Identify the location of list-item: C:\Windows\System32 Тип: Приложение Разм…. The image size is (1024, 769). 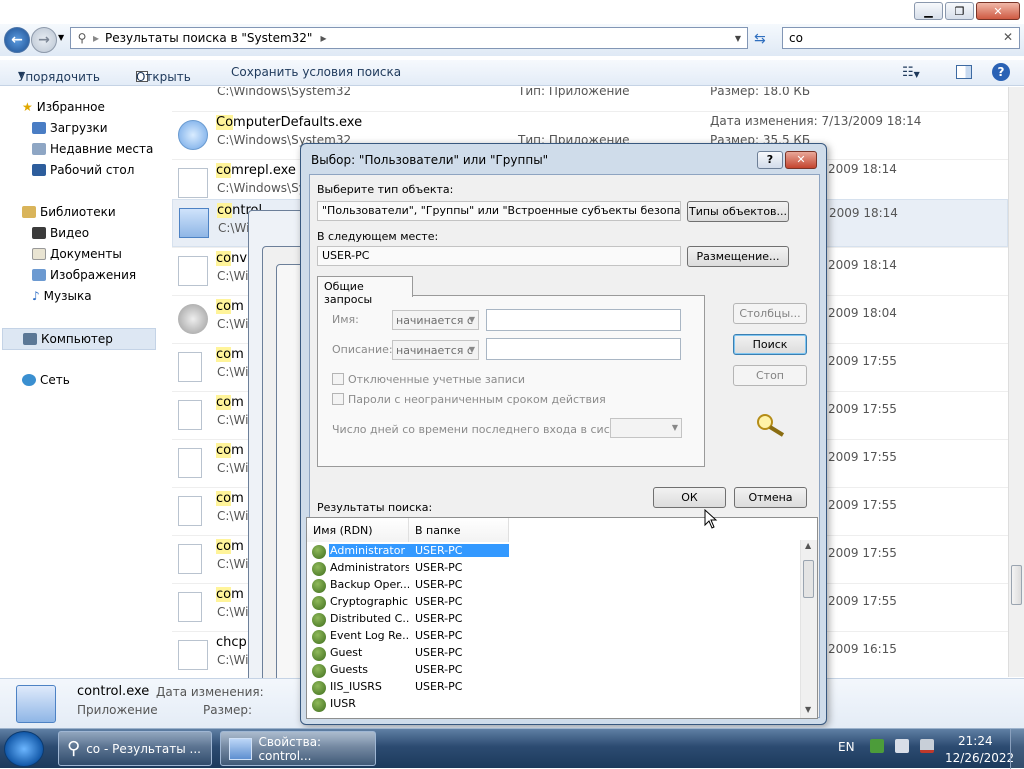
(590, 99).